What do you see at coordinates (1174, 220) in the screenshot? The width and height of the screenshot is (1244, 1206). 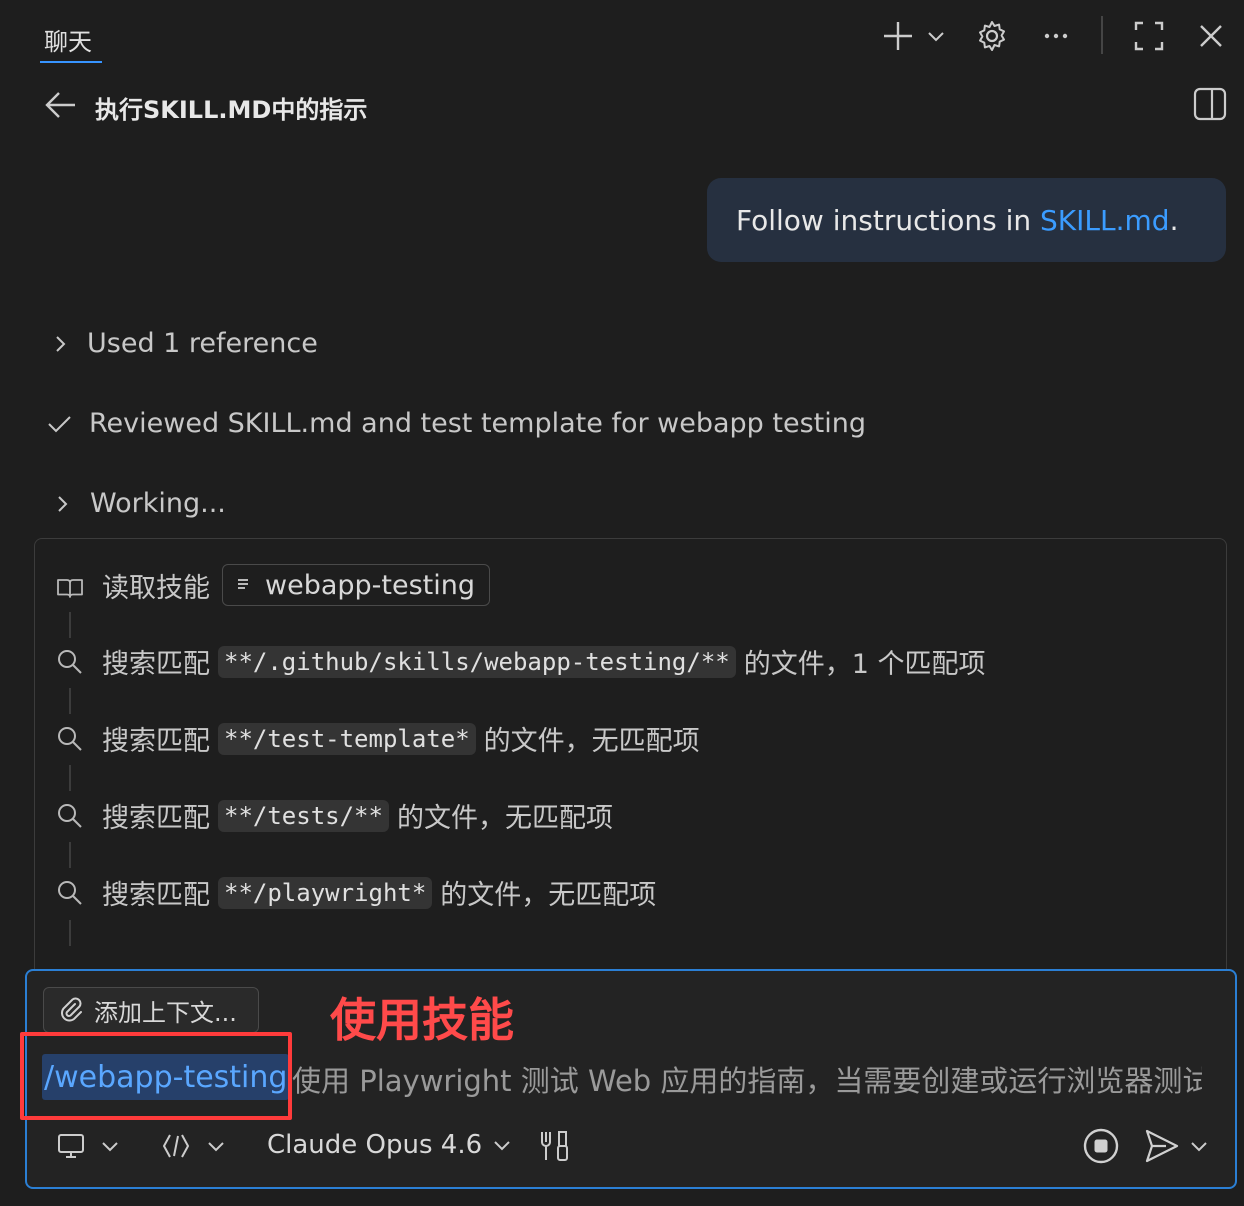 I see `user-message-suffix: .` at bounding box center [1174, 220].